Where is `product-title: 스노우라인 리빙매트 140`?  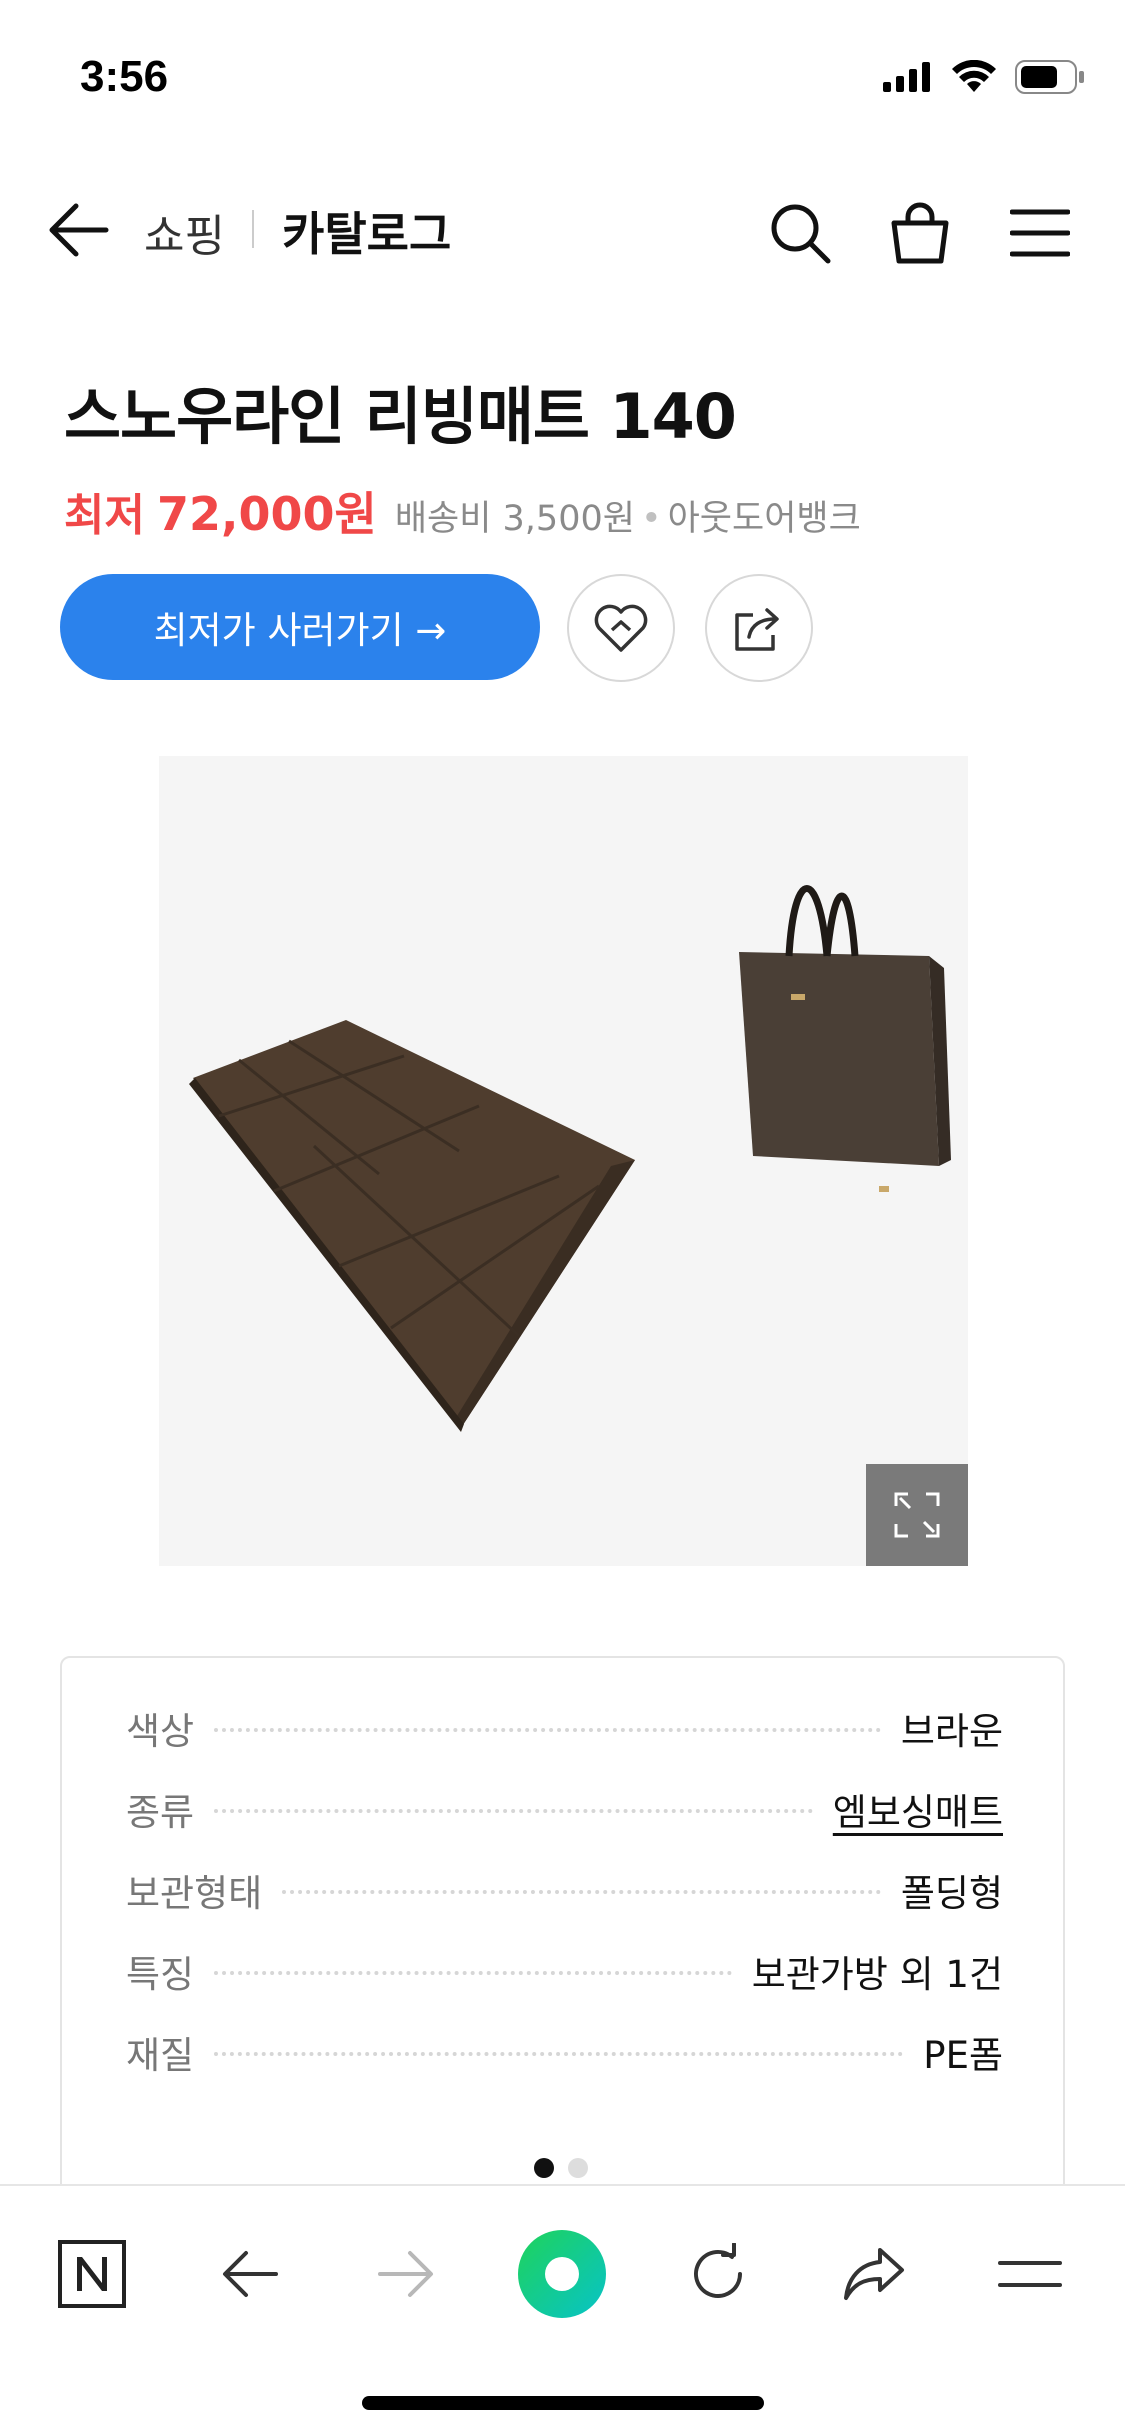 product-title: 스노우라인 리빙매트 140 is located at coordinates (400, 416).